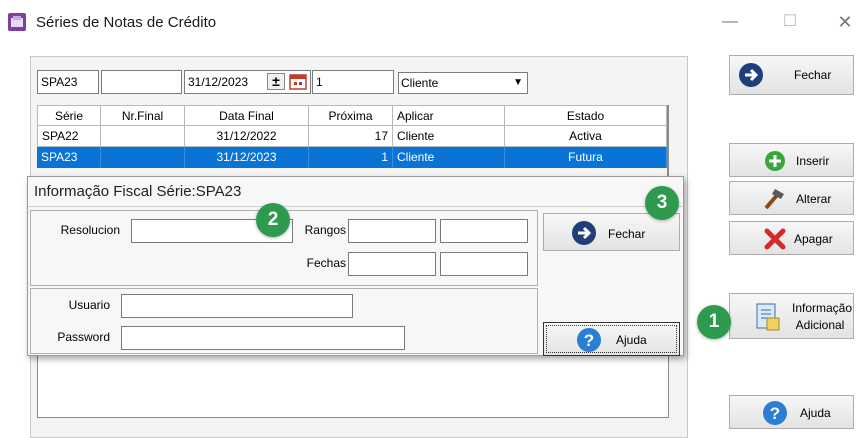  Describe the element at coordinates (820, 325) in the screenshot. I see `info-label-line2: Adicional` at that location.